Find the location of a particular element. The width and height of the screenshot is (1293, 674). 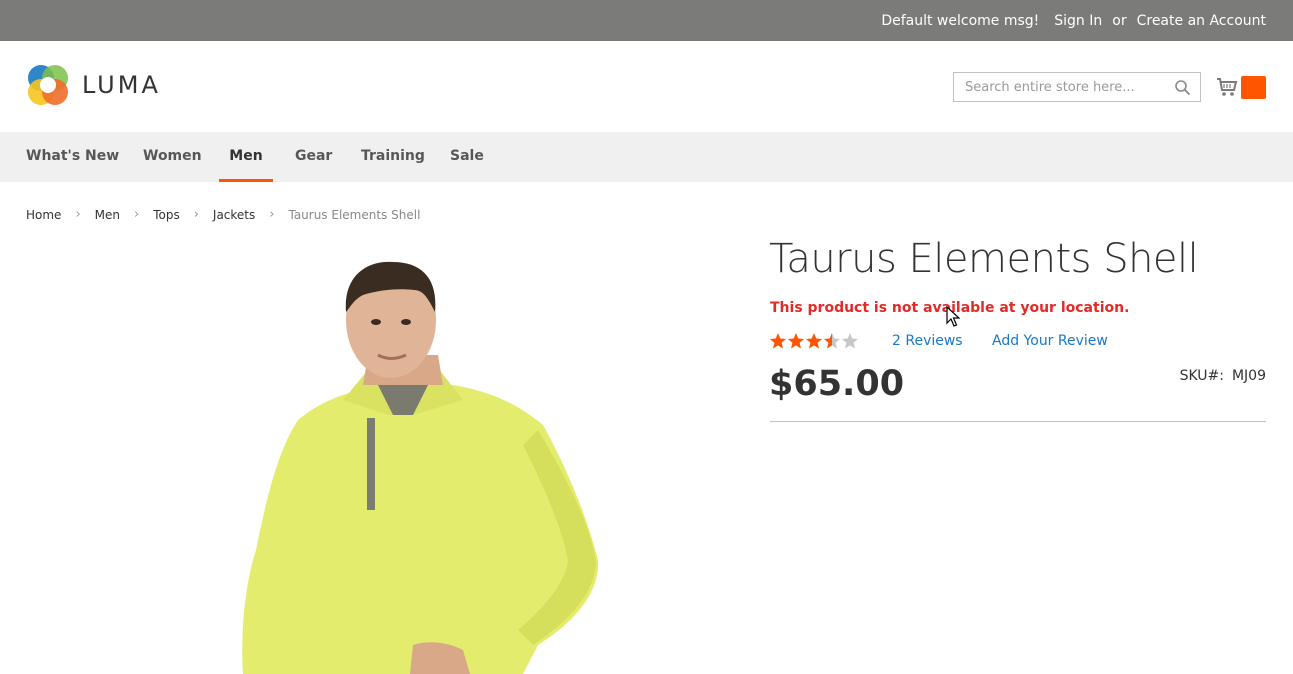

logo: LUMA is located at coordinates (93, 85).